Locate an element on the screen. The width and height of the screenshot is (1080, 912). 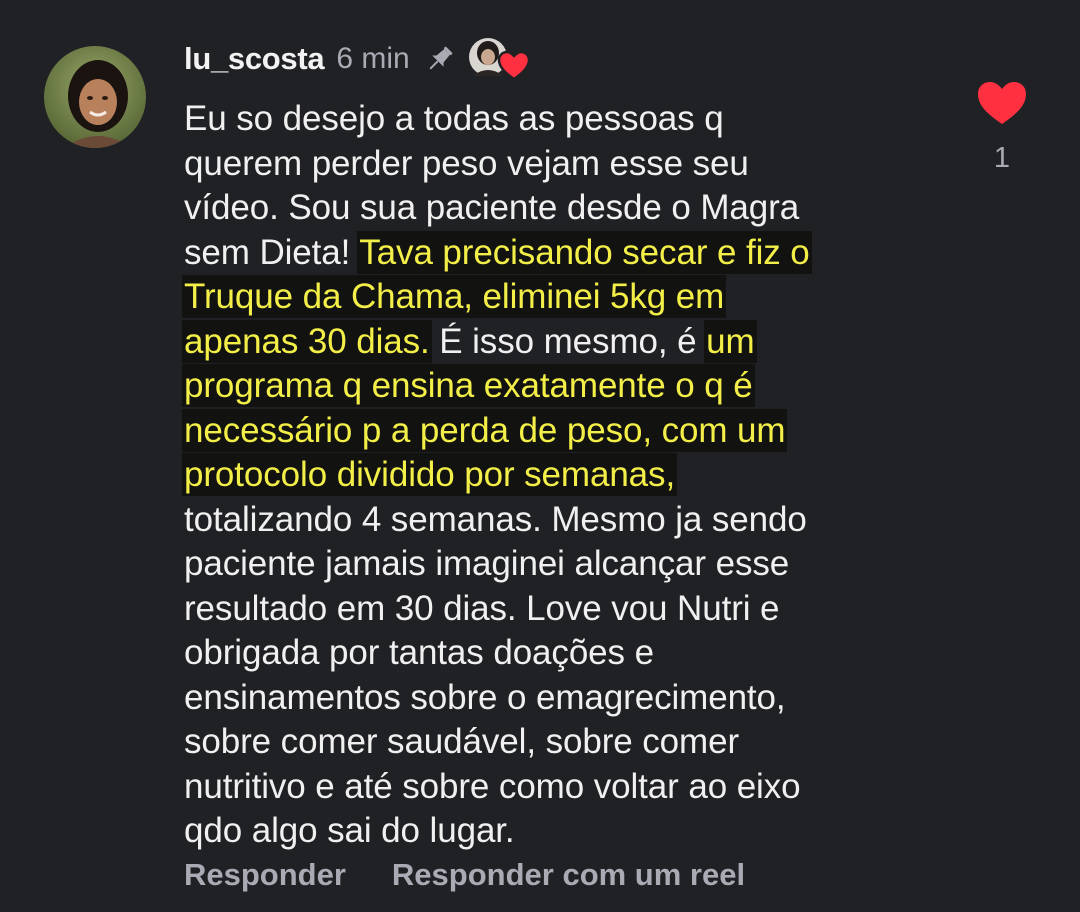
highlighted-text: Truque da Chama, eliminei 5kg em is located at coordinates (454, 296).